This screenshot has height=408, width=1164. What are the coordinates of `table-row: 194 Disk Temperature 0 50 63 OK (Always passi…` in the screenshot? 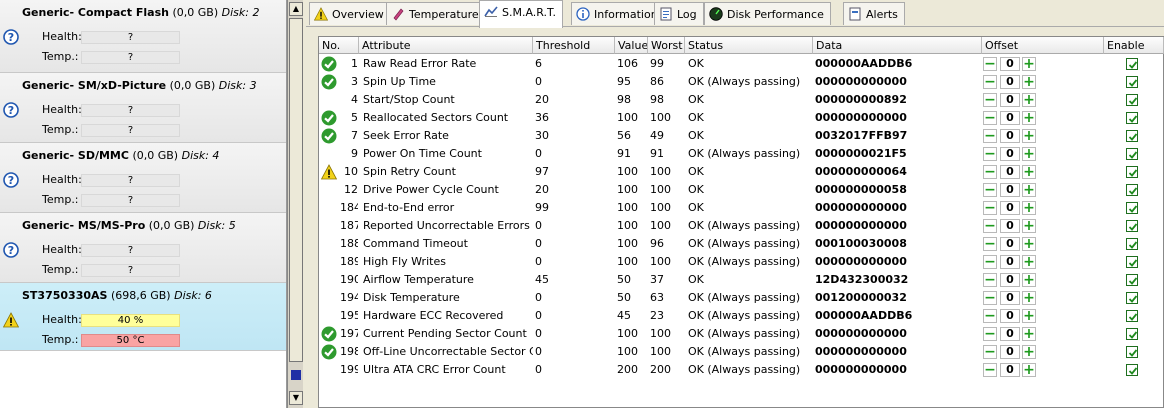 It's located at (741, 298).